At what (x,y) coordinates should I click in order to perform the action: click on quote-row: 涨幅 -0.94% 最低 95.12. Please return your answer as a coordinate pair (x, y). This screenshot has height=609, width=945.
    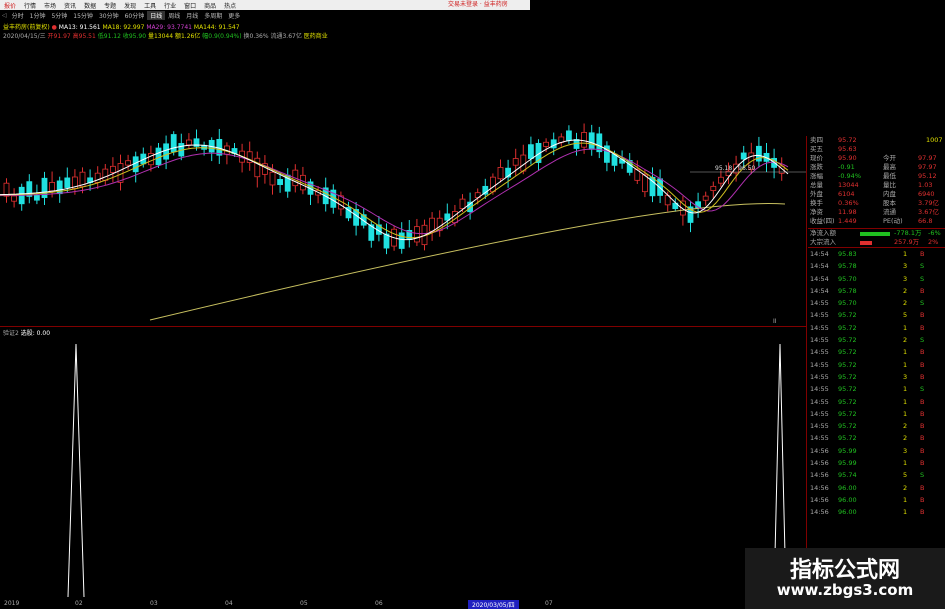
    Looking at the image, I should click on (876, 176).